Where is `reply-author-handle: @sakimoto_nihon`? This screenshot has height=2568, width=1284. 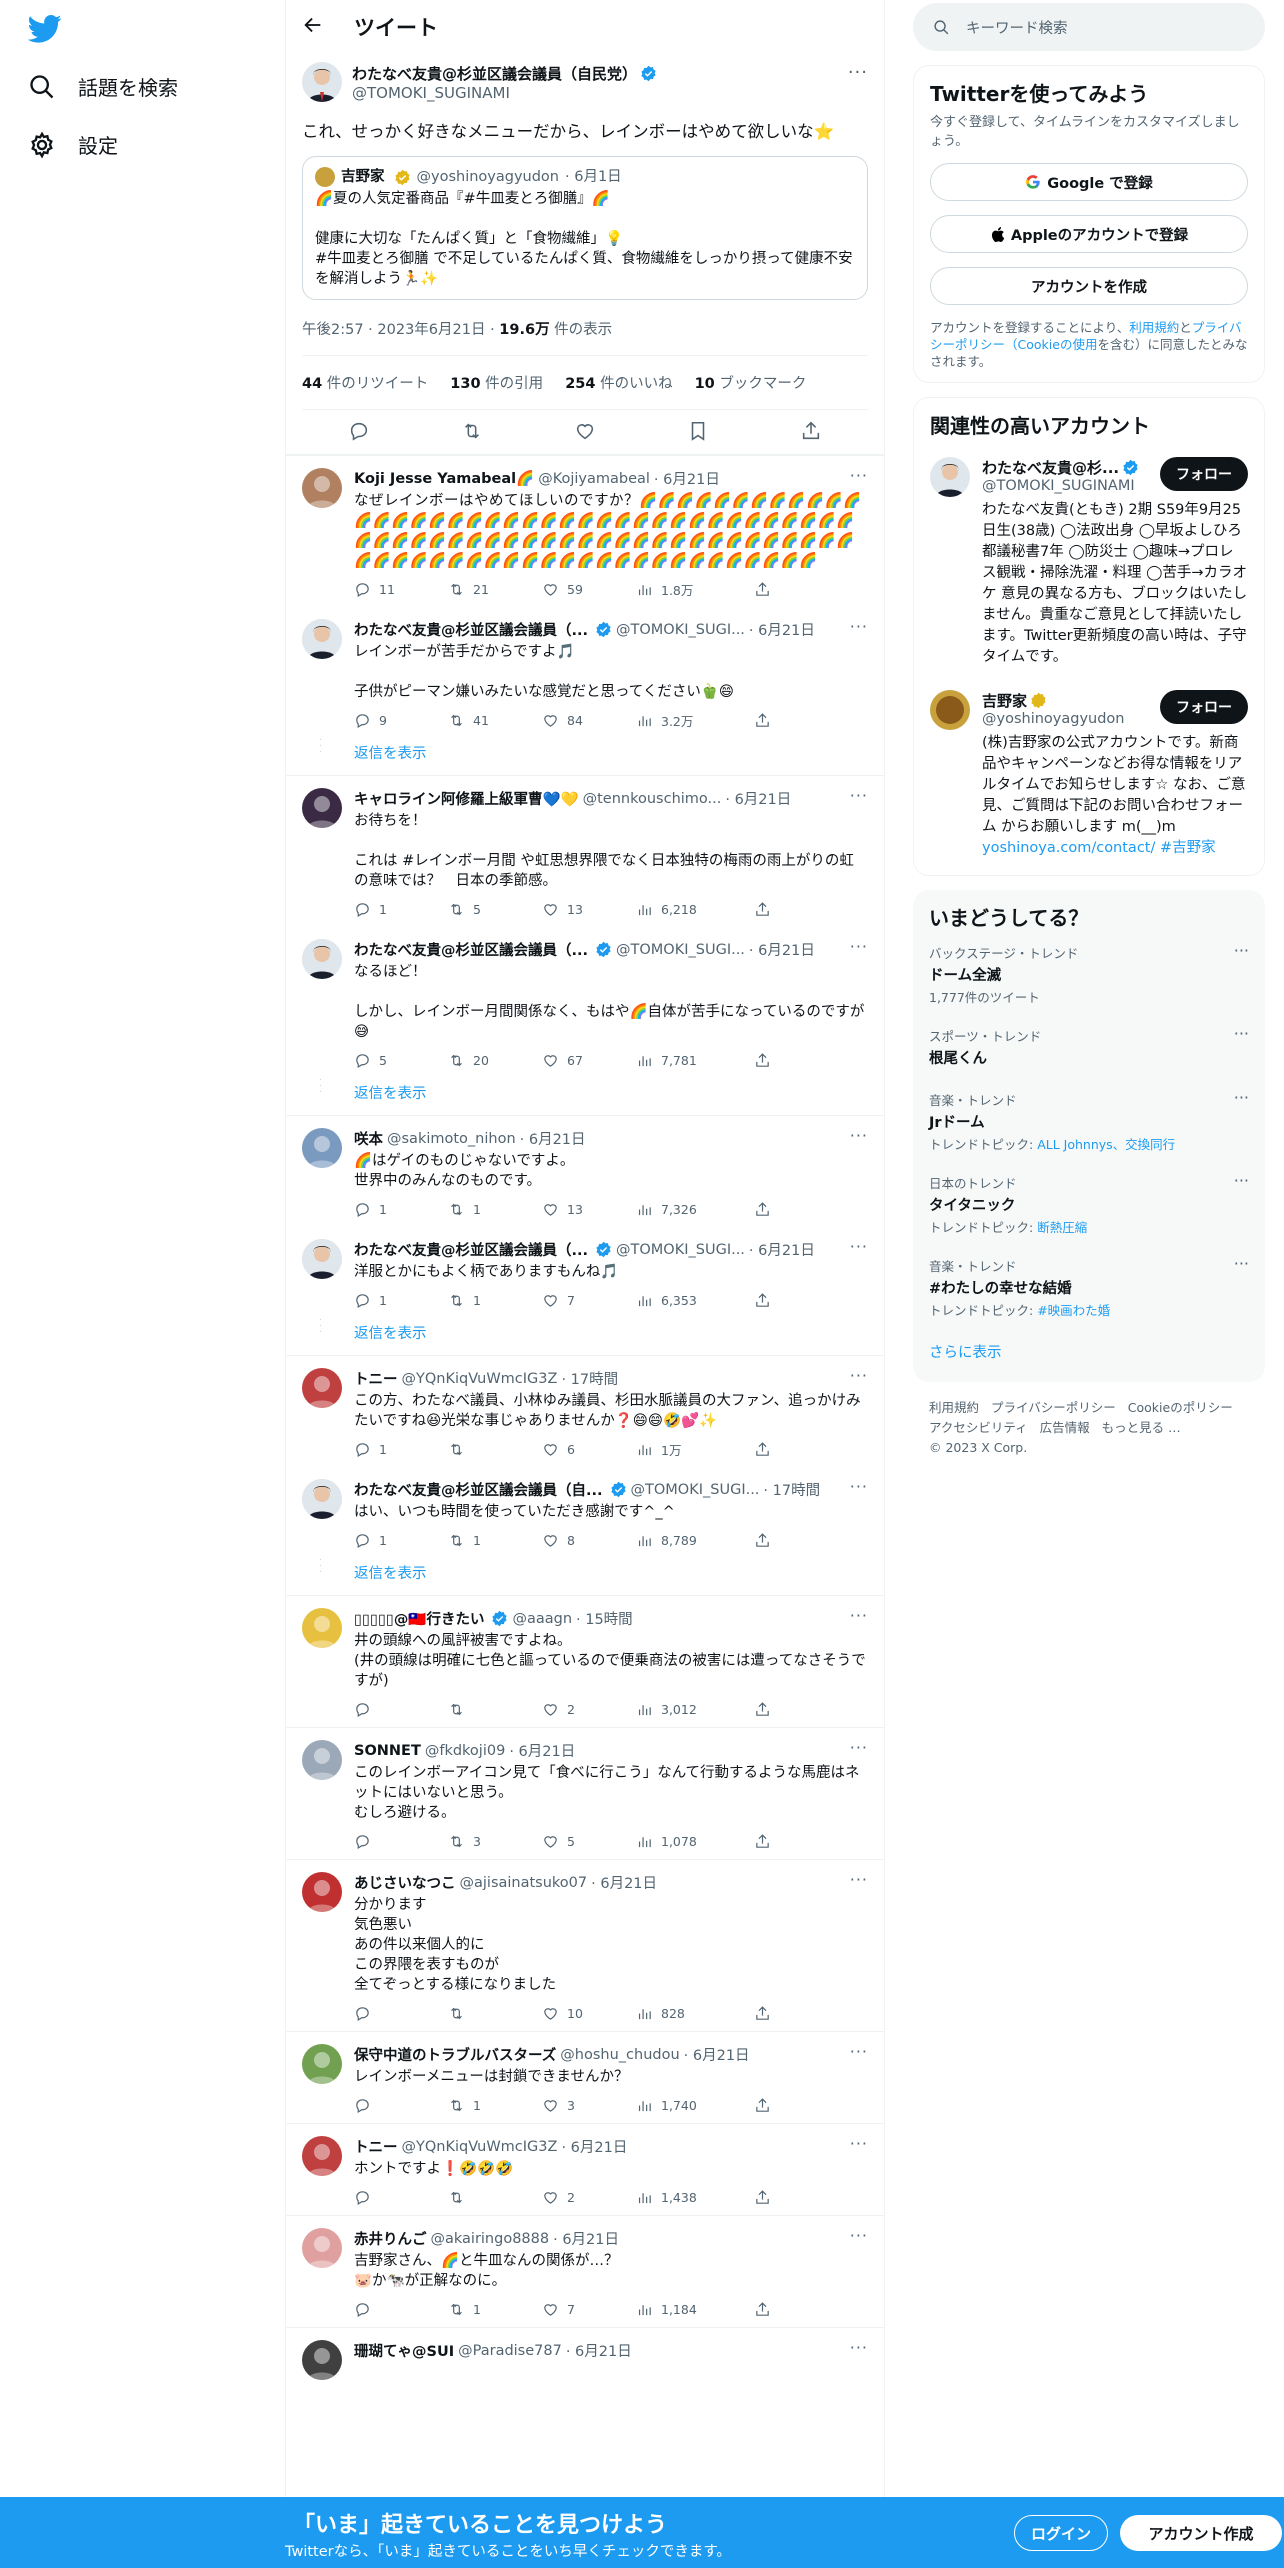 reply-author-handle: @sakimoto_nihon is located at coordinates (451, 1139).